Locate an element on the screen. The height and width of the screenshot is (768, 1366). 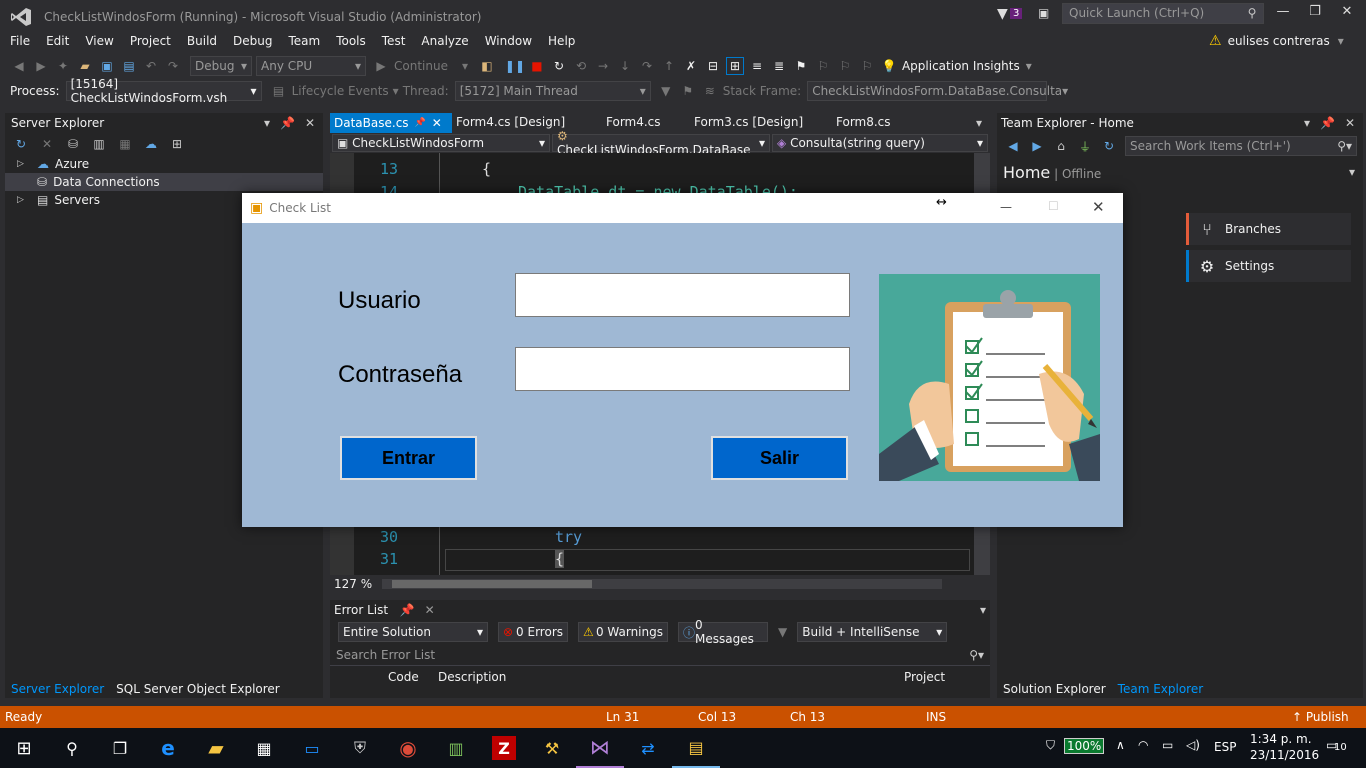
scope-select: Entire Solution ▾ is located at coordinates (413, 632).